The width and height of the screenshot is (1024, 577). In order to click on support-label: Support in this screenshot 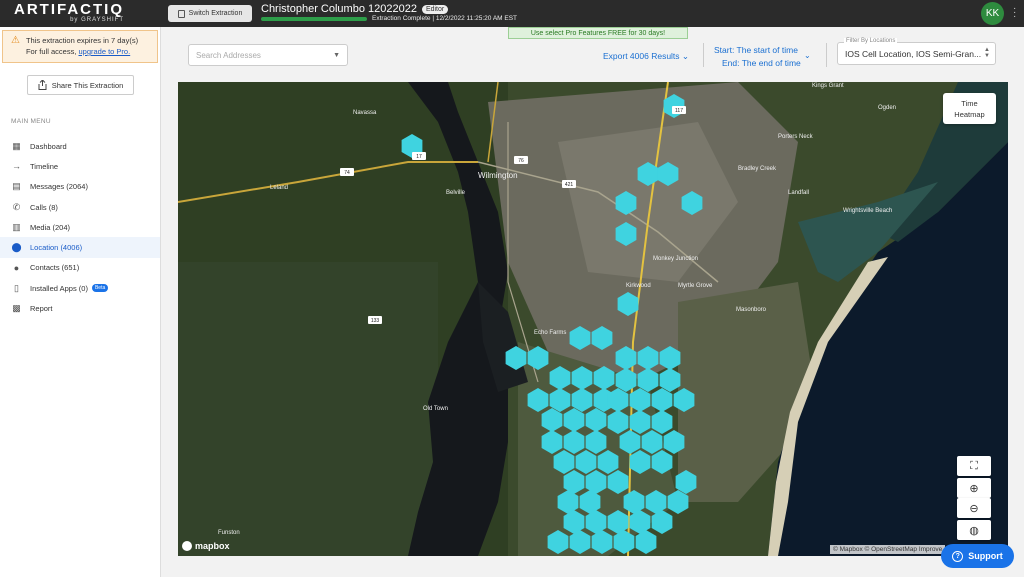, I will do `click(985, 556)`.